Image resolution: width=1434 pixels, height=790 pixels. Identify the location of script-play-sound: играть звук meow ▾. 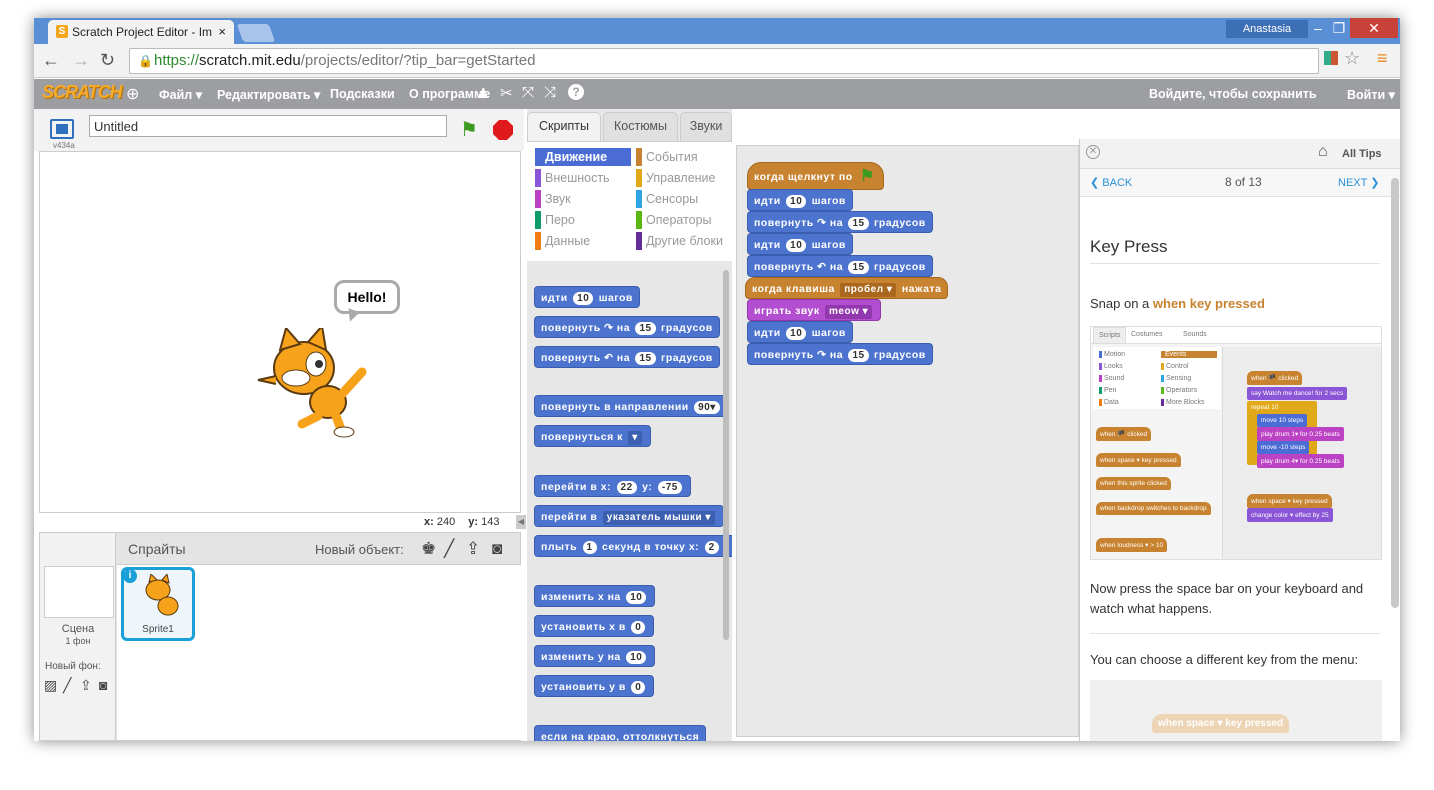
(814, 310).